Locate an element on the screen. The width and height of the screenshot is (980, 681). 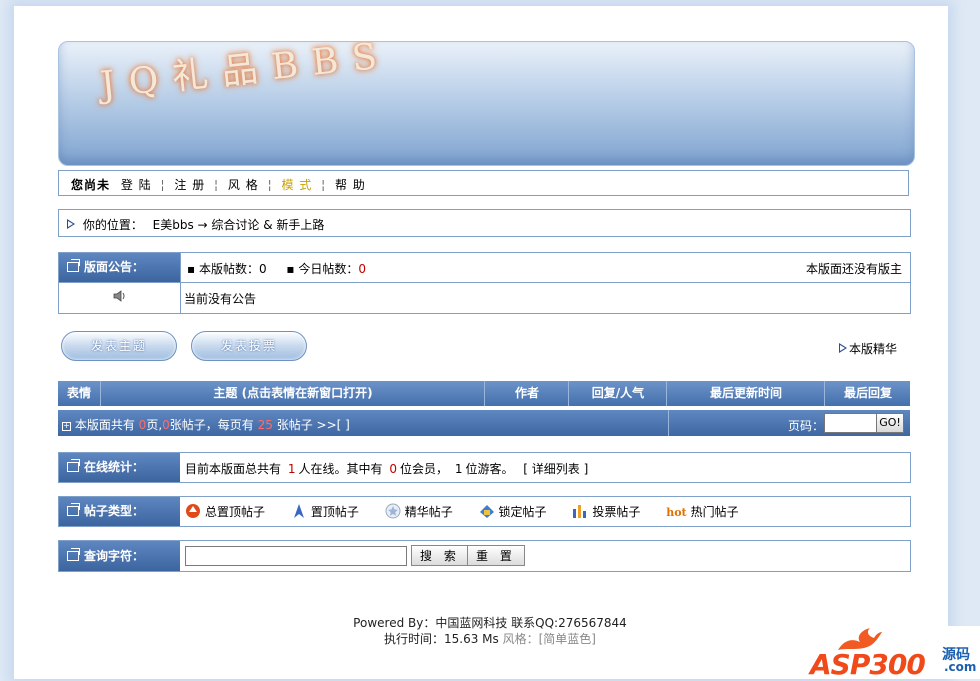
hot-type: hot 热门帖子 is located at coordinates (702, 512).